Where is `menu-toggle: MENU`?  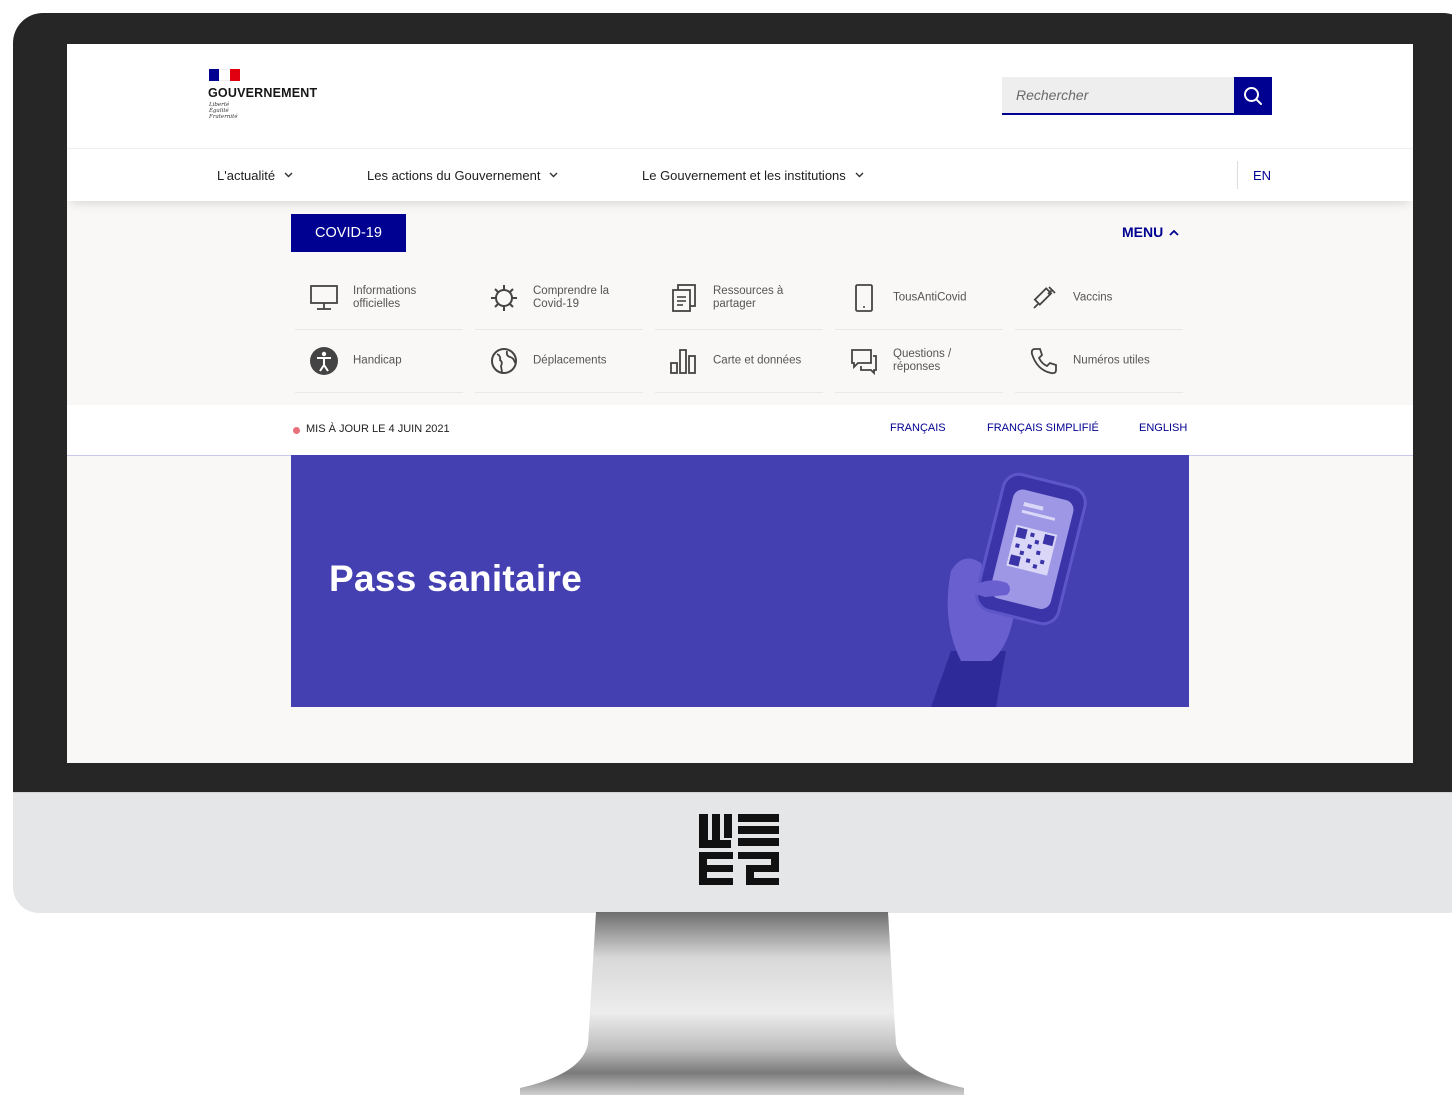
menu-toggle: MENU is located at coordinates (1150, 232).